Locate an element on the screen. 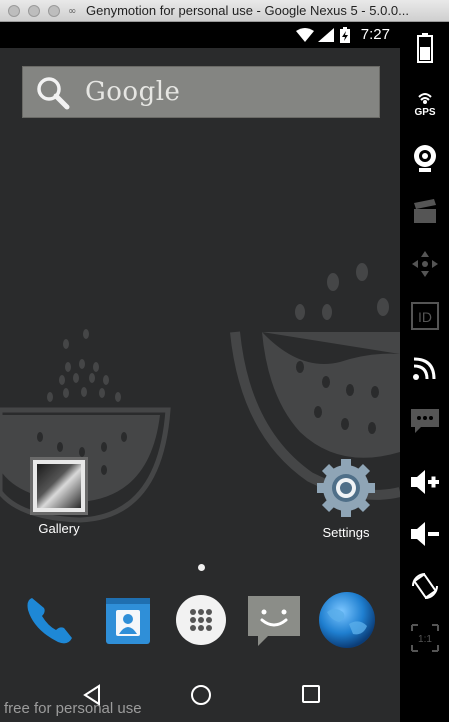 The height and width of the screenshot is (722, 449). favorites-dock is located at coordinates (200, 623).